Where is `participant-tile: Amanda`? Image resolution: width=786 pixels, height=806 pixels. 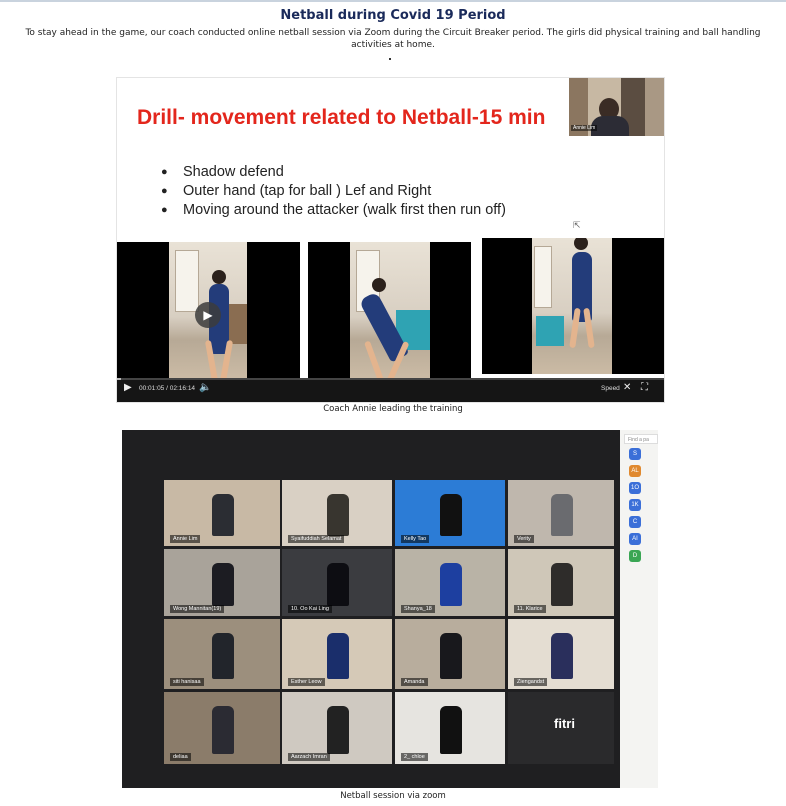
participant-tile: Amanda is located at coordinates (450, 654).